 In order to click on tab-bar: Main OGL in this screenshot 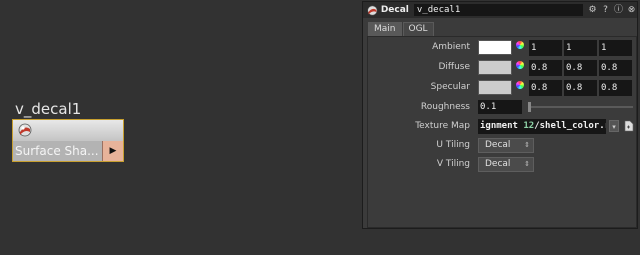, I will do `click(401, 29)`.